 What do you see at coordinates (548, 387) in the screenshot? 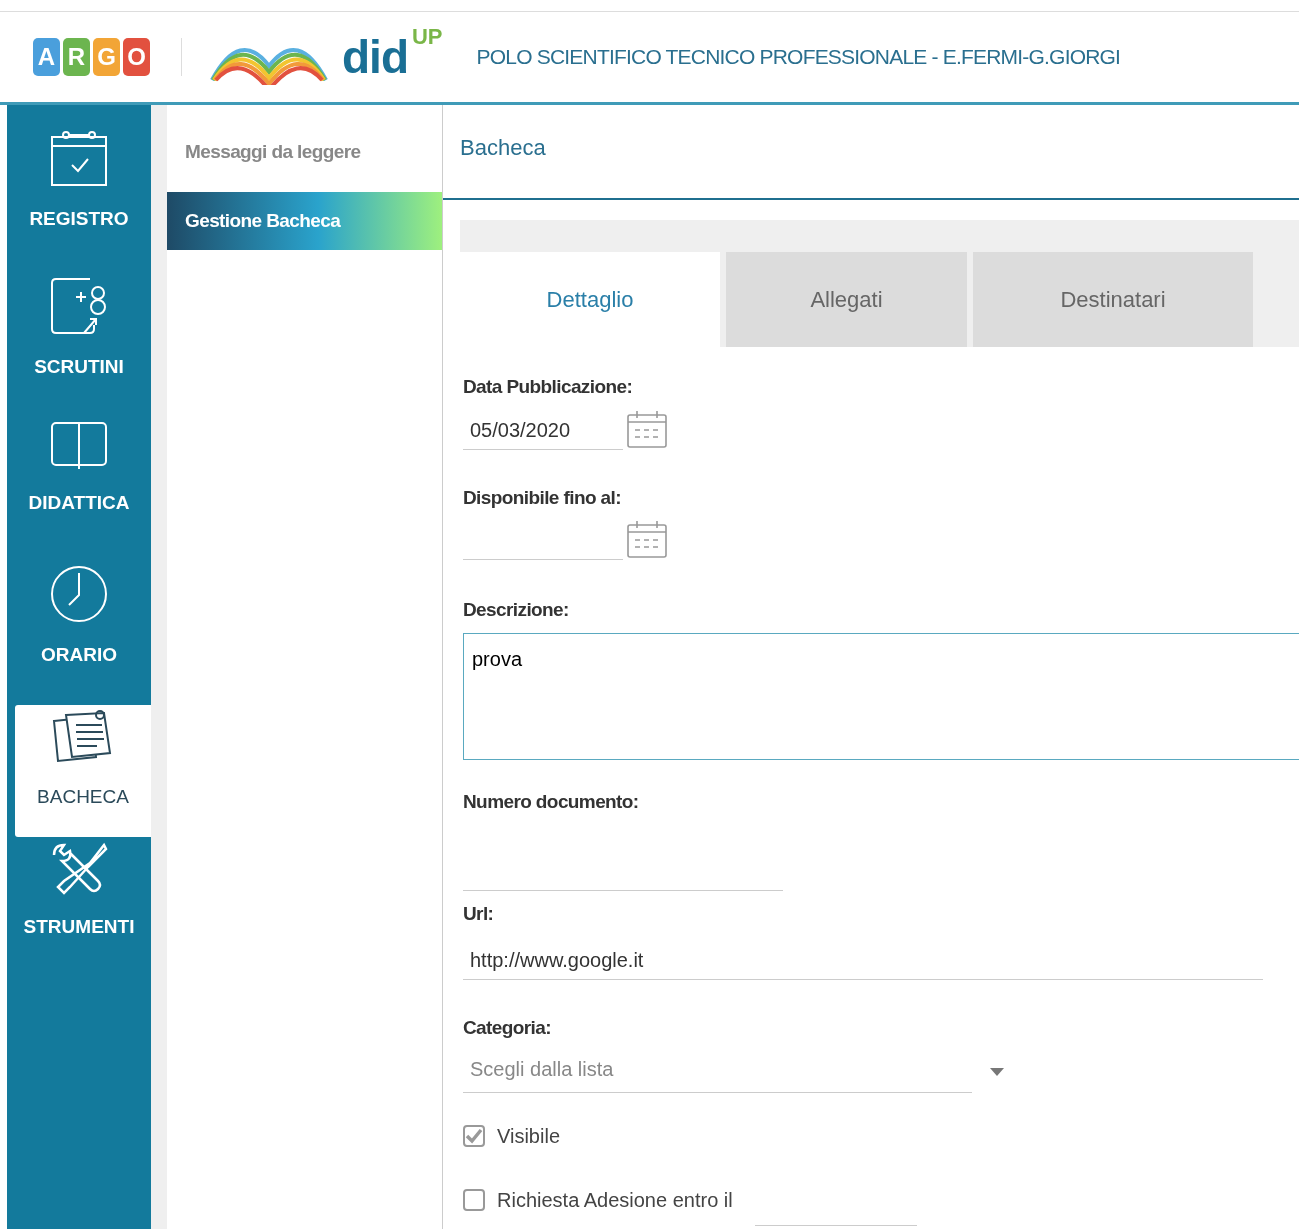
I see `field-label: Data Pubblicazione:` at bounding box center [548, 387].